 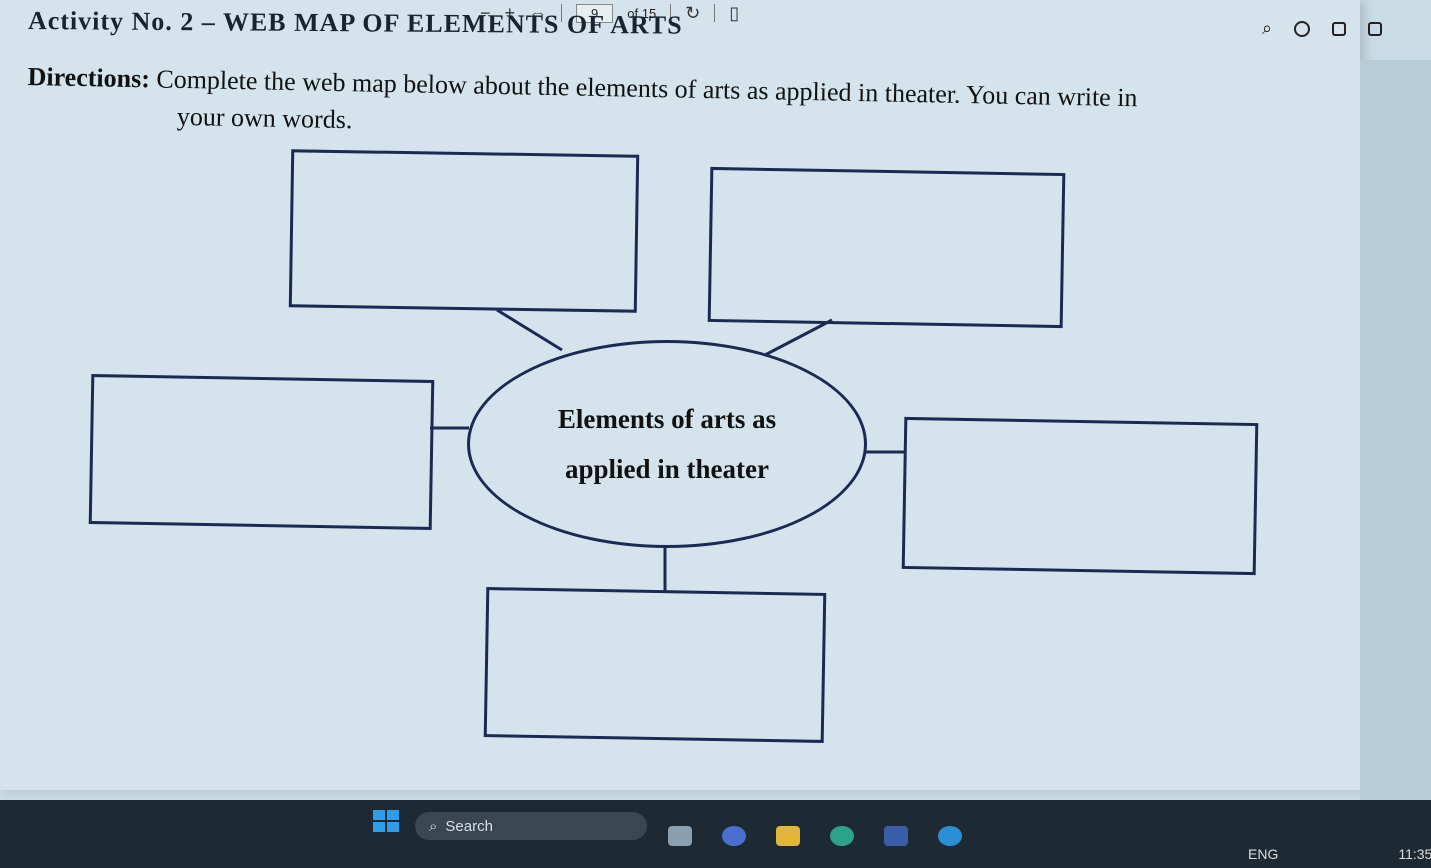 I want to click on center-topic-ellipse: Elements of arts as applied in theater, so click(x=667, y=444).